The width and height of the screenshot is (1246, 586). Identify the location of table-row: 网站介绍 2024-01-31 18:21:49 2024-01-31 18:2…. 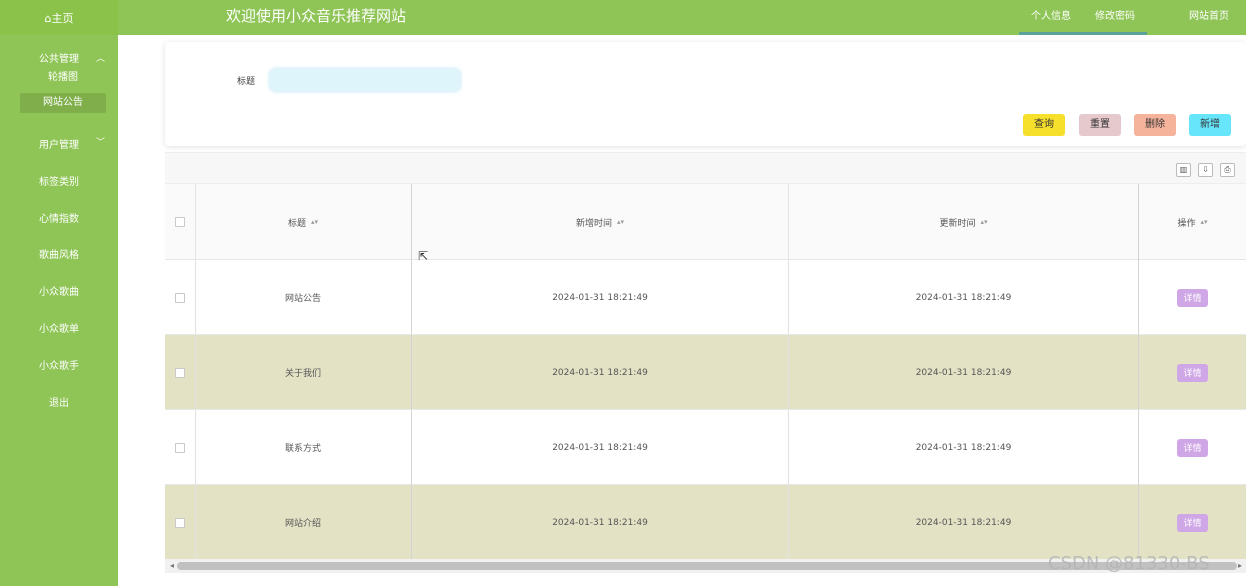
(705, 522).